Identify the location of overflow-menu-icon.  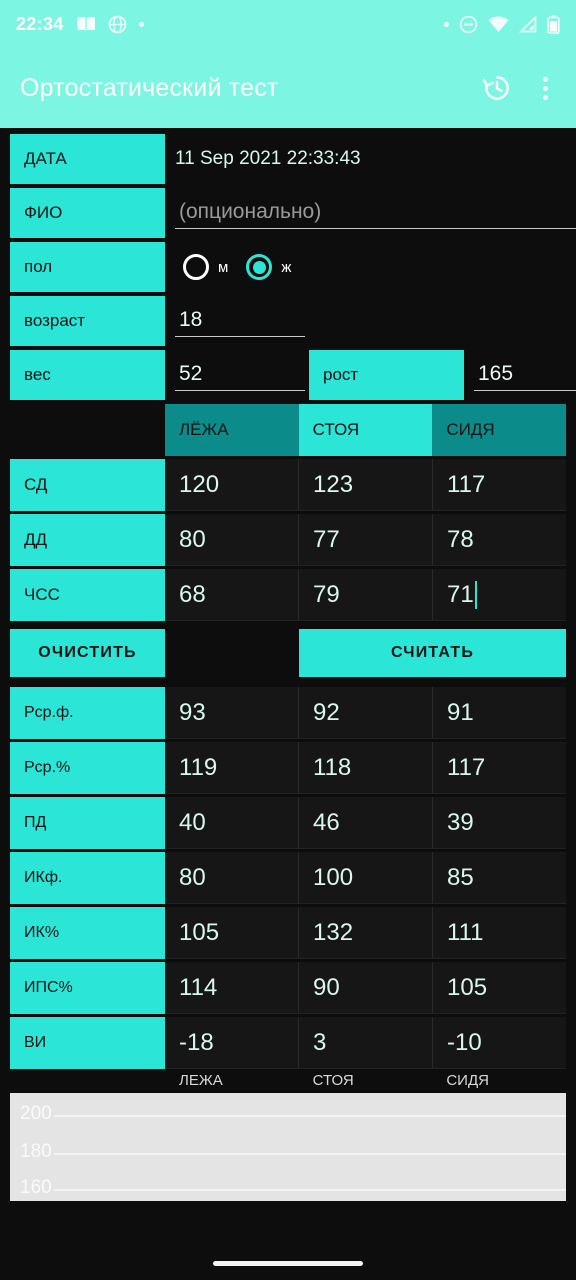
(545, 88).